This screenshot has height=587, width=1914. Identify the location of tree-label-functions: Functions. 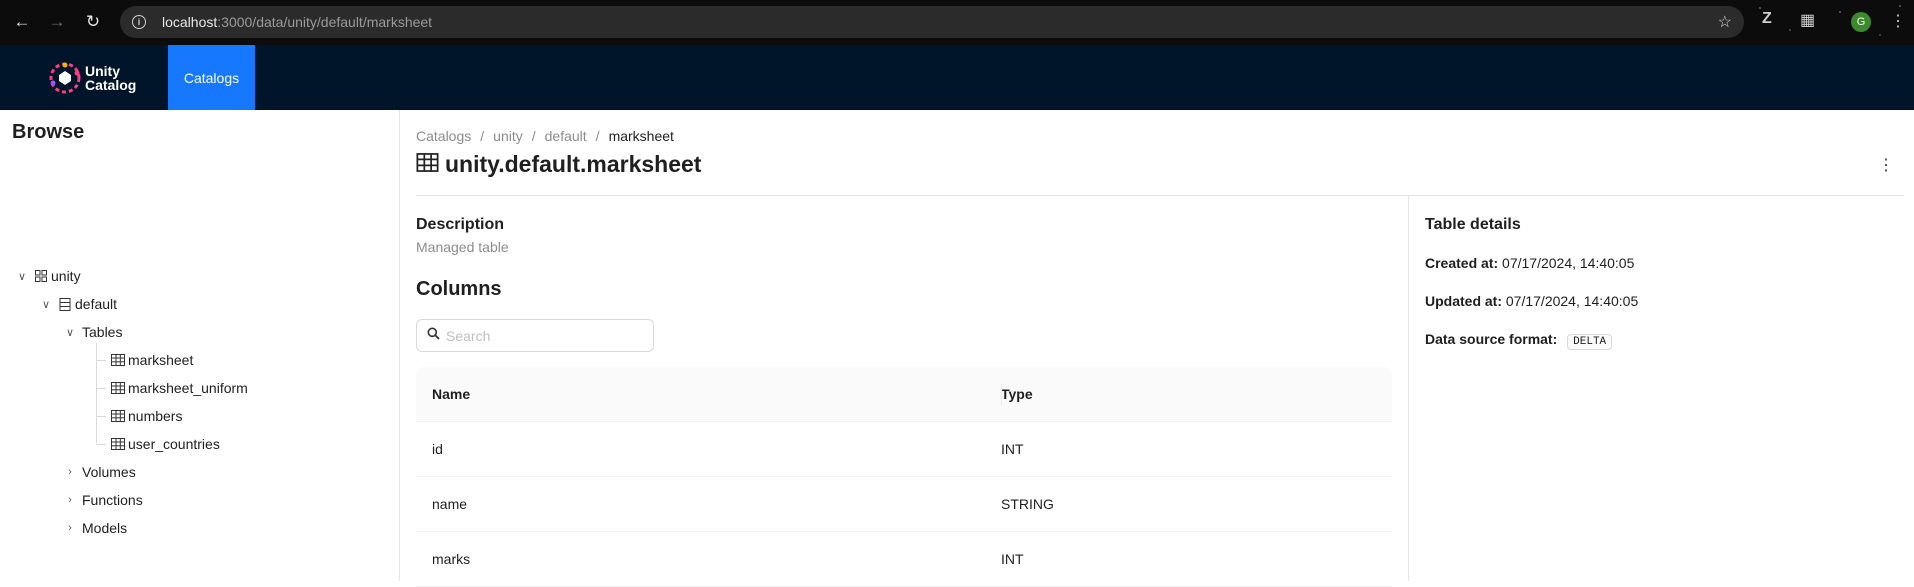
(112, 500).